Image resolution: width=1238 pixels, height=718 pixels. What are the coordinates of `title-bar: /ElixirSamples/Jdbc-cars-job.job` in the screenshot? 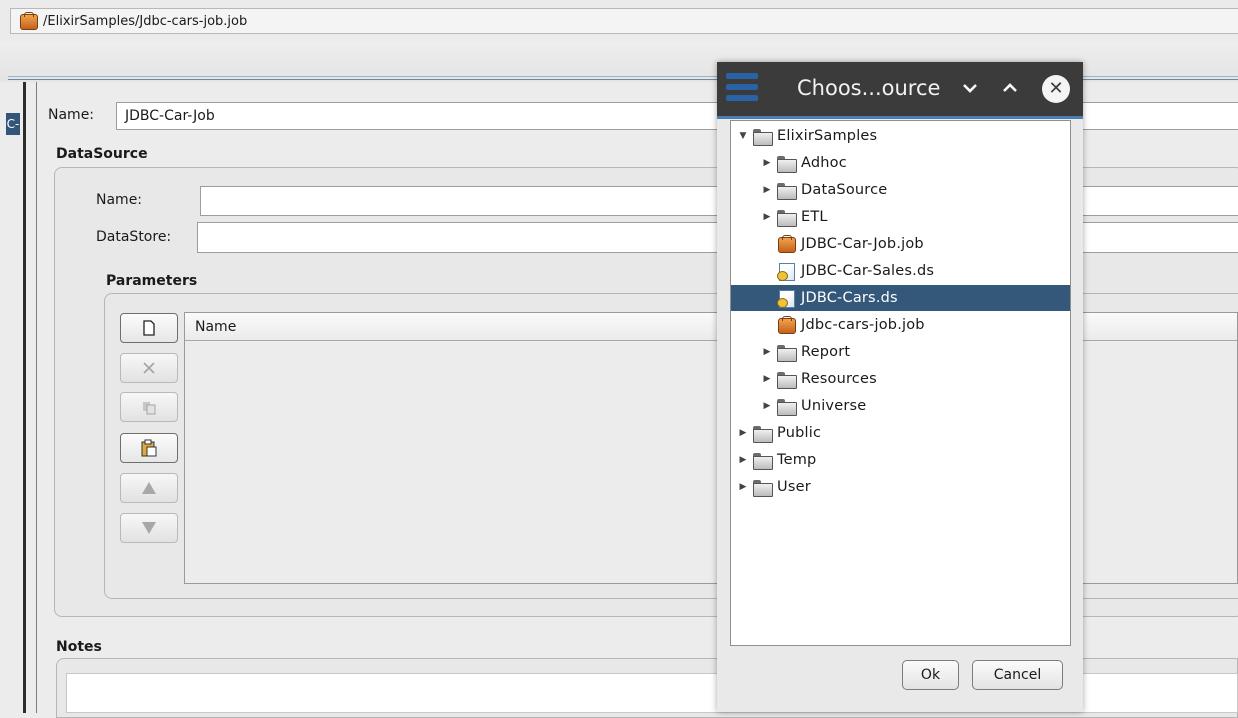 It's located at (619, 21).